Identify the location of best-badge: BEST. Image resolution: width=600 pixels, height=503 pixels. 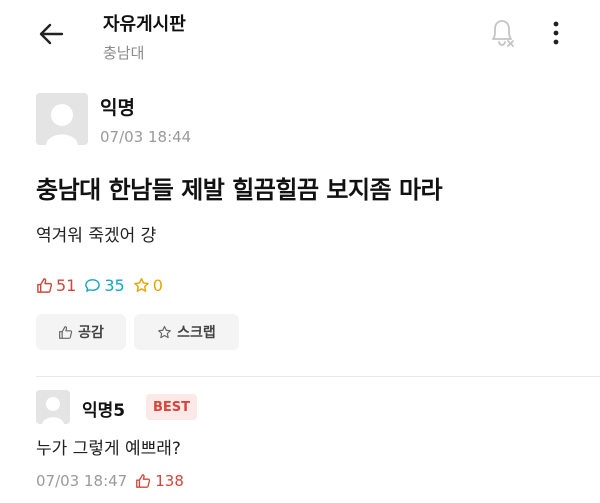
(172, 407).